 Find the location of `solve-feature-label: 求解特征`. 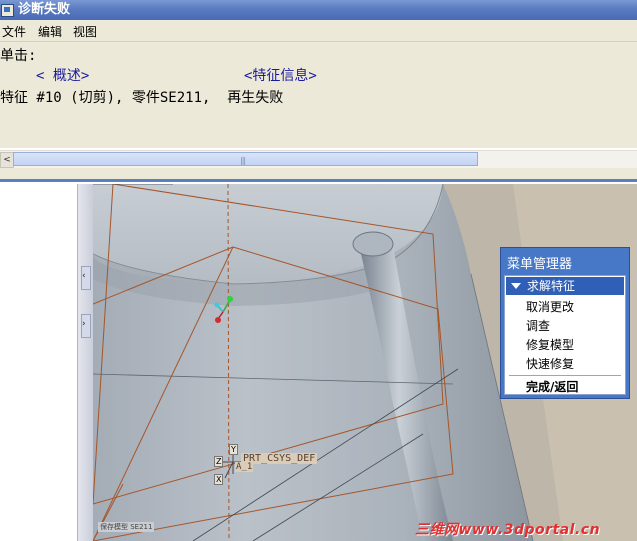

solve-feature-label: 求解特征 is located at coordinates (551, 286).